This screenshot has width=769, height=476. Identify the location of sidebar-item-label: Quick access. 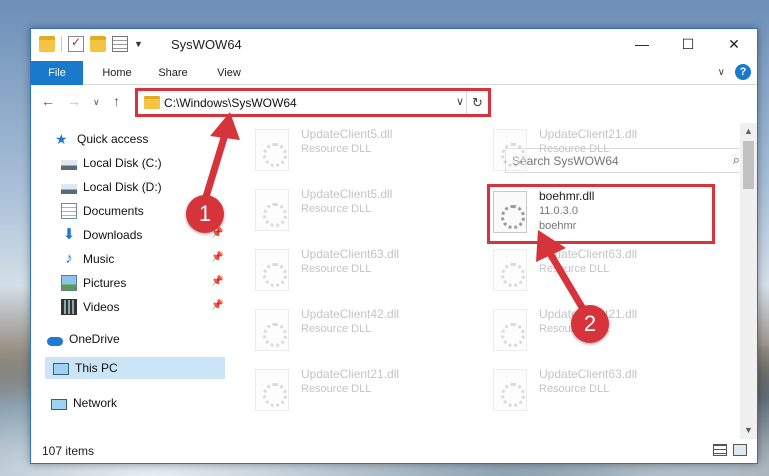
(113, 139).